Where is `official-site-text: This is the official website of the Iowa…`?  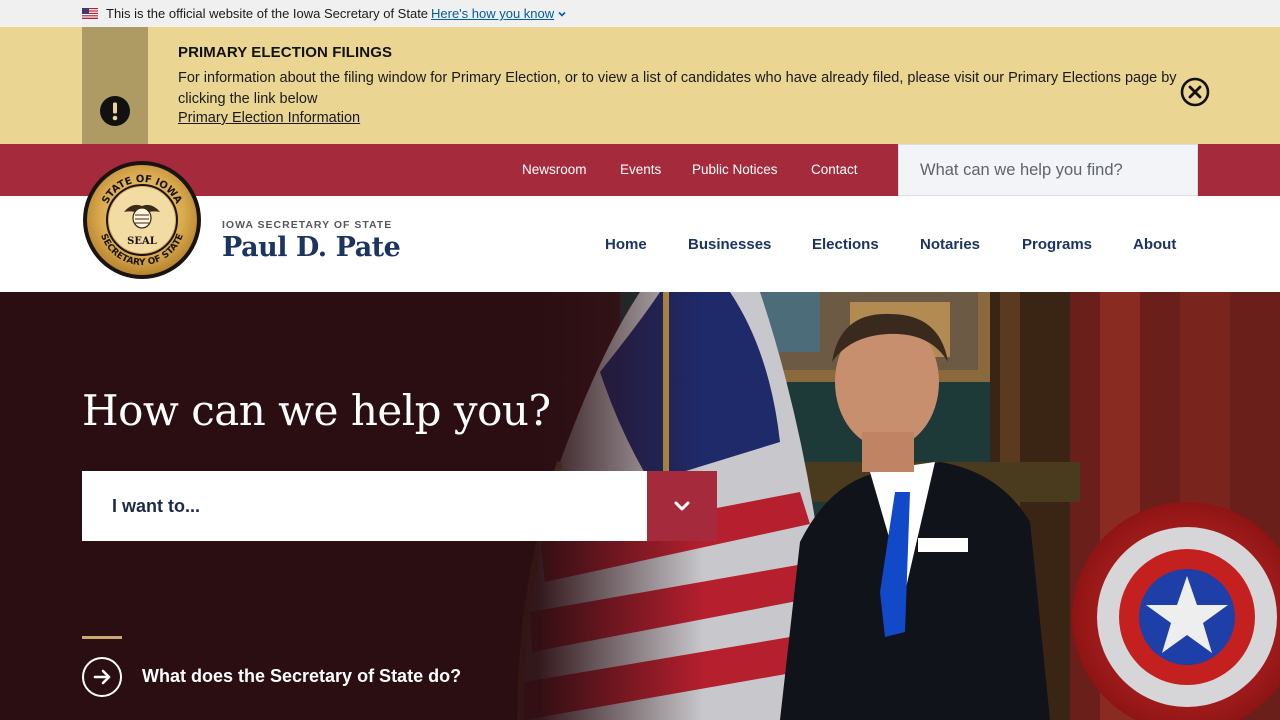 official-site-text: This is the official website of the Iowa… is located at coordinates (267, 13).